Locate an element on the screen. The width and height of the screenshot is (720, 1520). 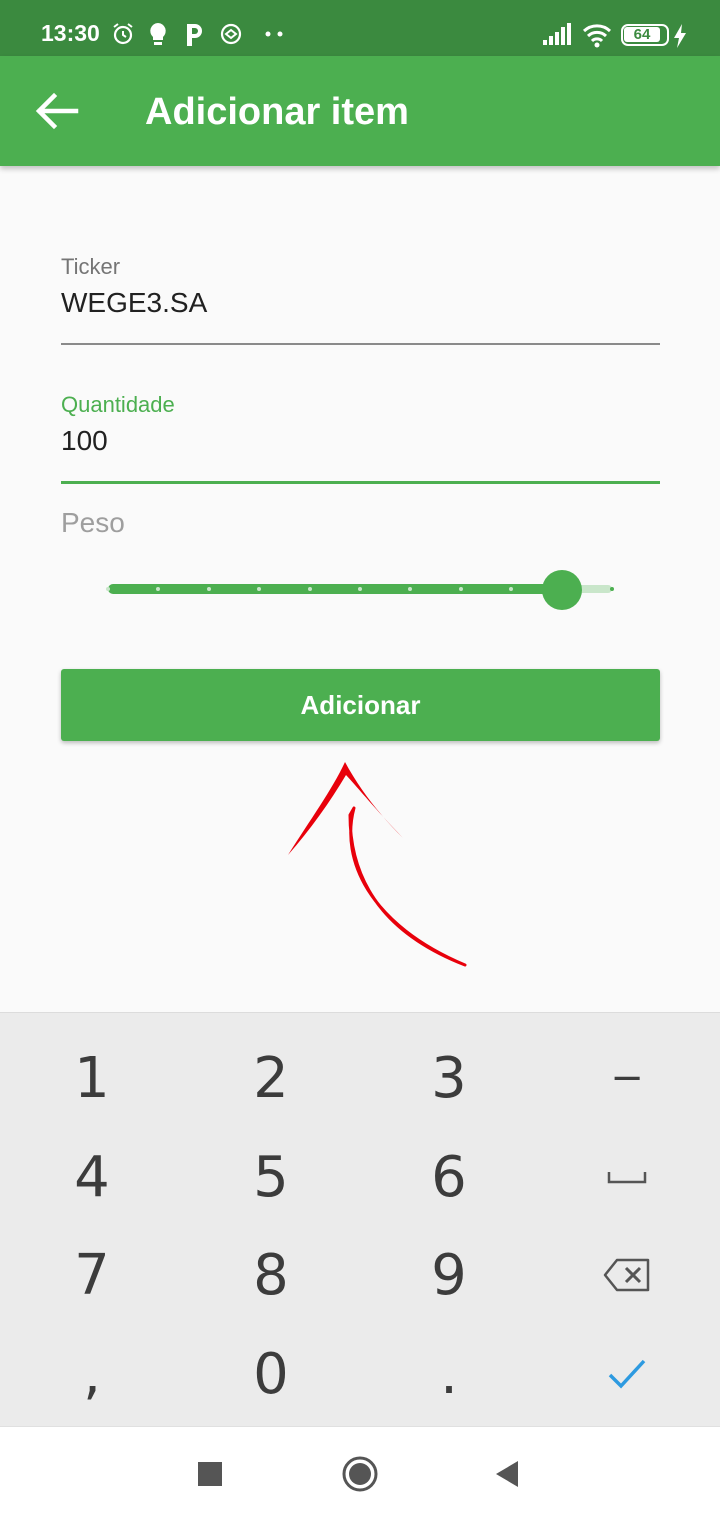
key-1: 1 is located at coordinates (92, 1078).